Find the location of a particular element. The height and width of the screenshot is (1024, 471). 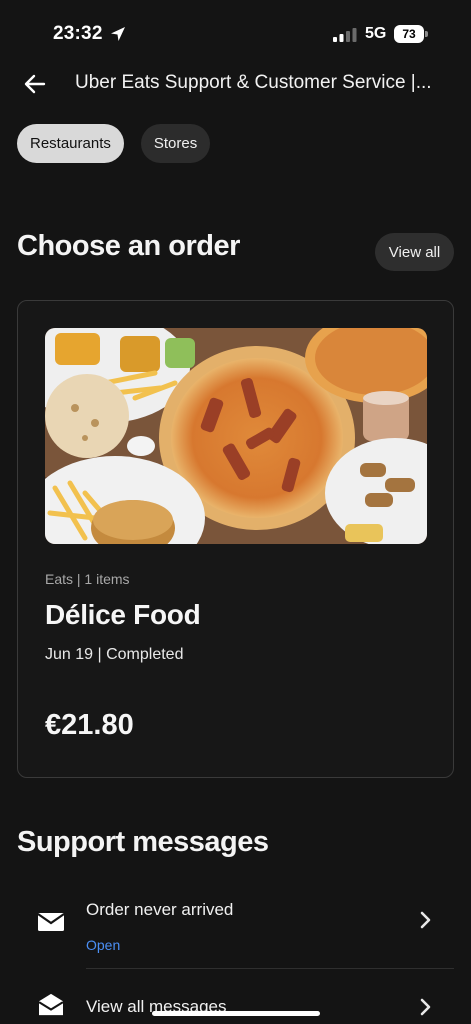

battery-level: 73 is located at coordinates (409, 34).